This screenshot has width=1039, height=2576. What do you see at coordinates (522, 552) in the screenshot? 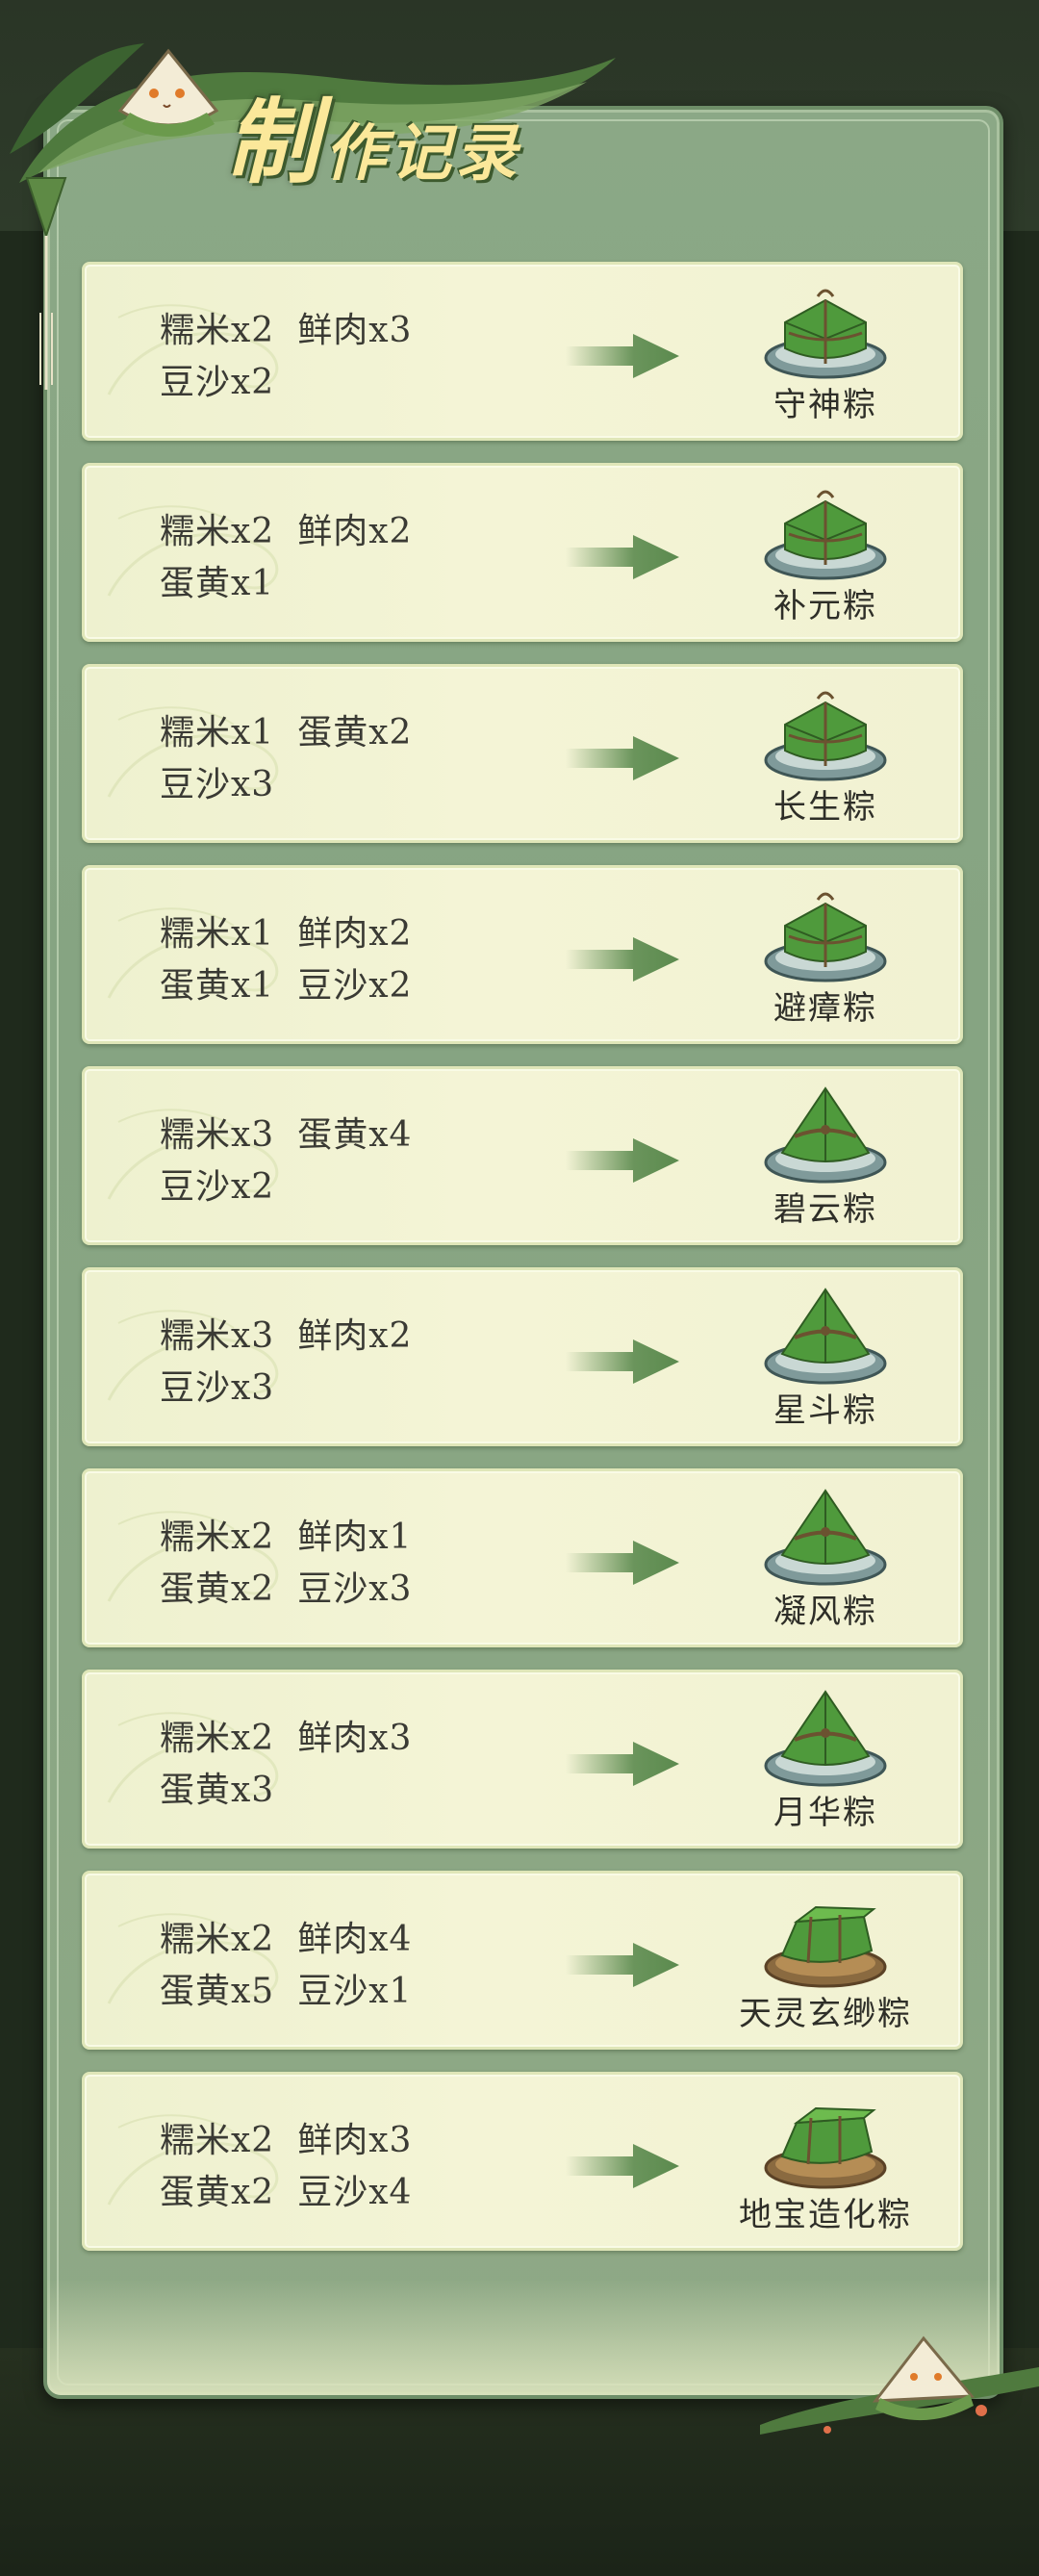
I see `record-item: 糯米x2 鲜肉x2 蛋黄x1 补元粽` at bounding box center [522, 552].